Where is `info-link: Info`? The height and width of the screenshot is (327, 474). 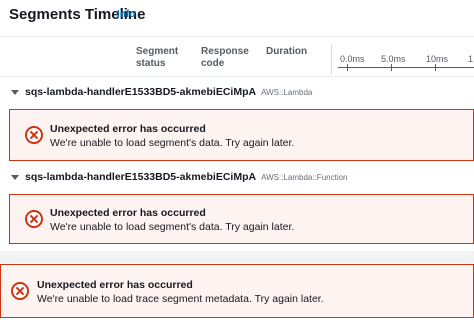 info-link: Info is located at coordinates (126, 14).